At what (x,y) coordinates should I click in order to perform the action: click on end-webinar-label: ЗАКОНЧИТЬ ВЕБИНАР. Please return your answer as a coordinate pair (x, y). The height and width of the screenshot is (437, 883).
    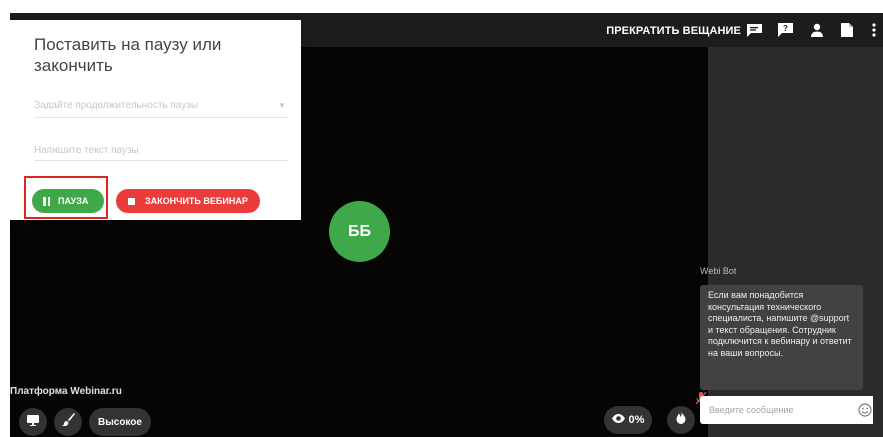
    Looking at the image, I should click on (196, 201).